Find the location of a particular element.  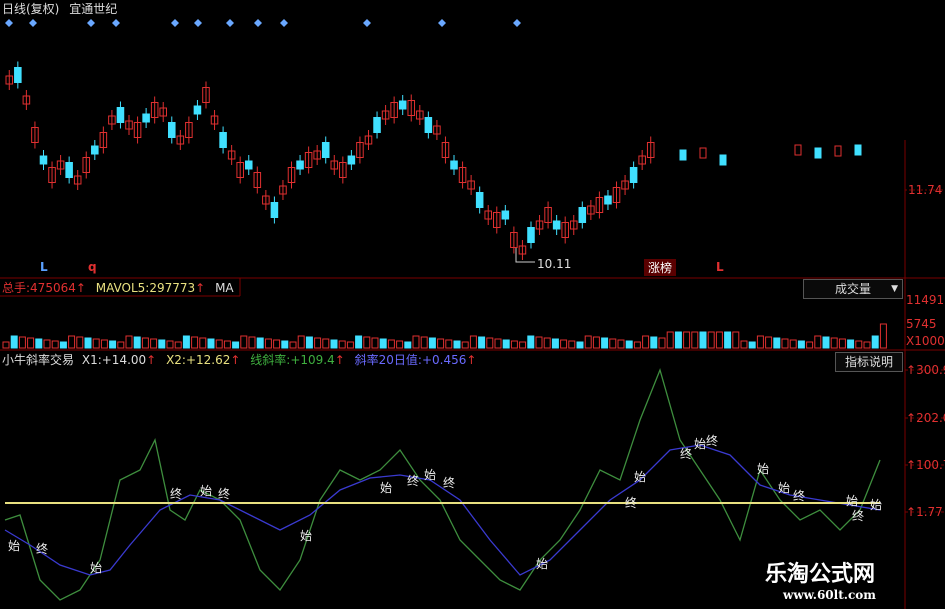

mavol-value: 297773 is located at coordinates (172, 288).